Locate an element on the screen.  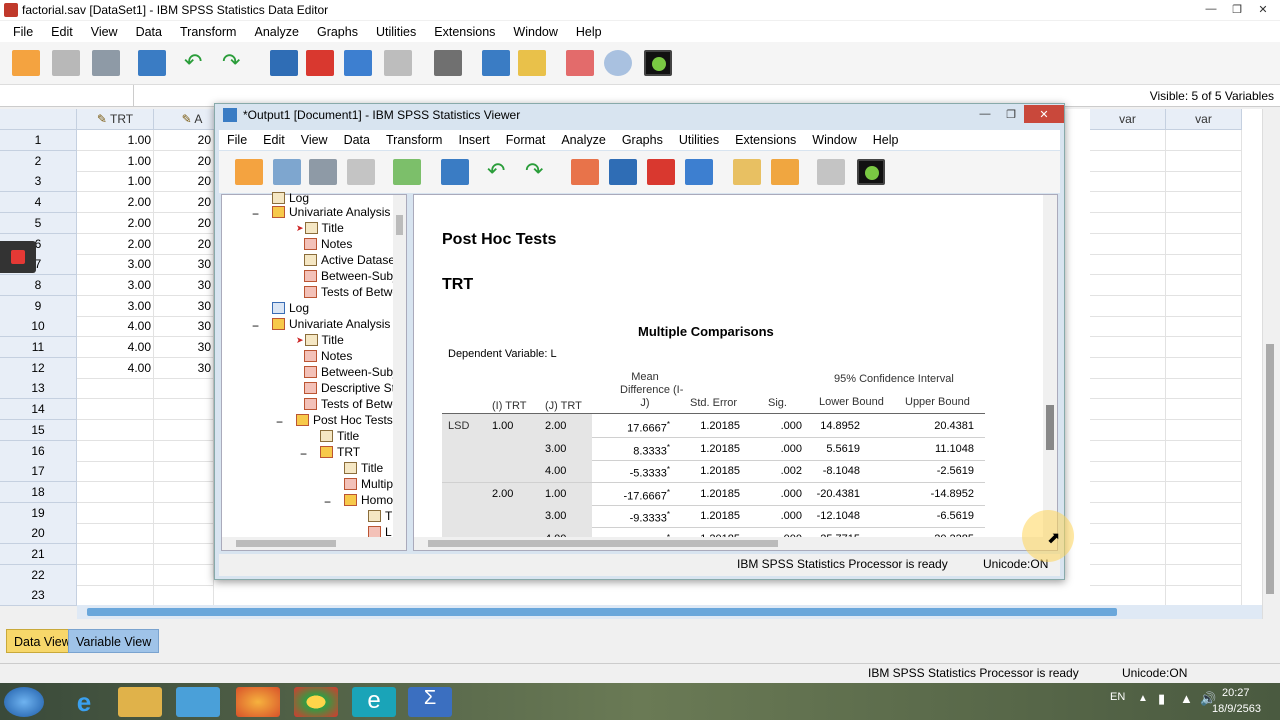
network-icon: ▲ is located at coordinates (1186, 698).